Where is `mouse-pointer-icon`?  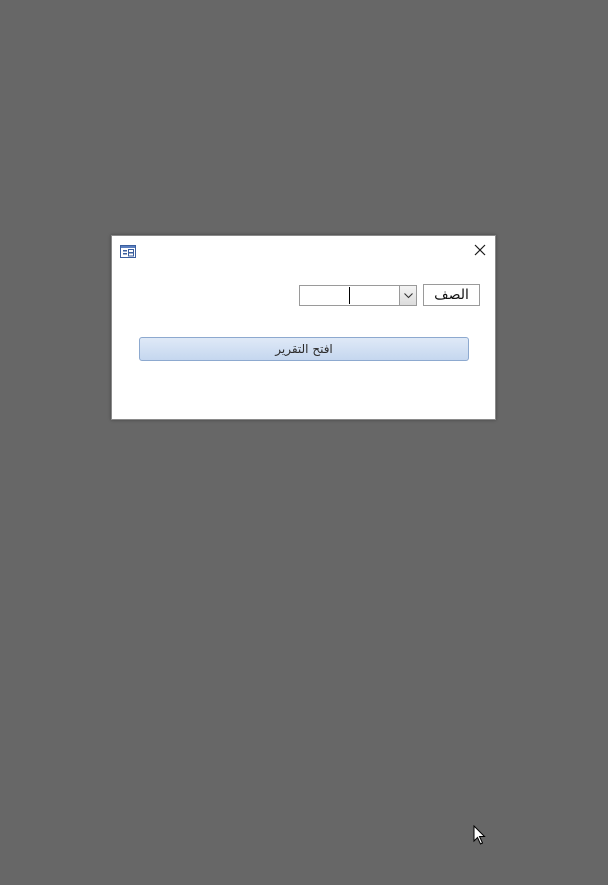
mouse-pointer-icon is located at coordinates (480, 835).